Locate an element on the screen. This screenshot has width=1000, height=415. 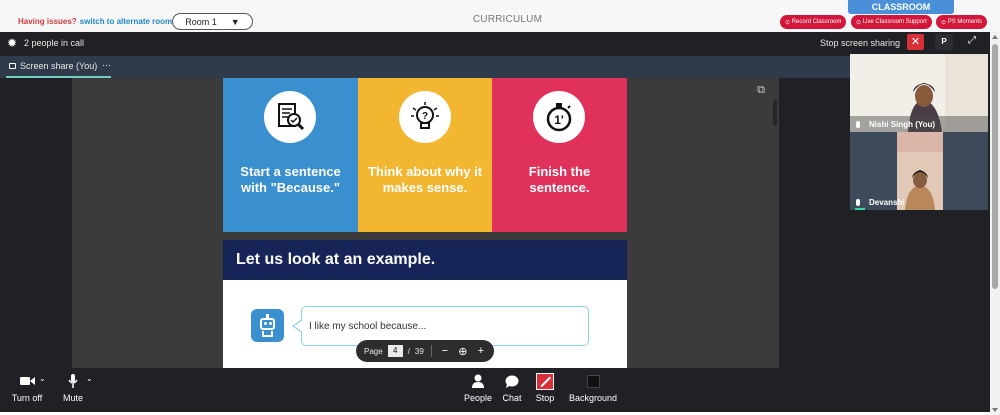
issue-notice: Having issues? switch to alternate room is located at coordinates (95, 21).